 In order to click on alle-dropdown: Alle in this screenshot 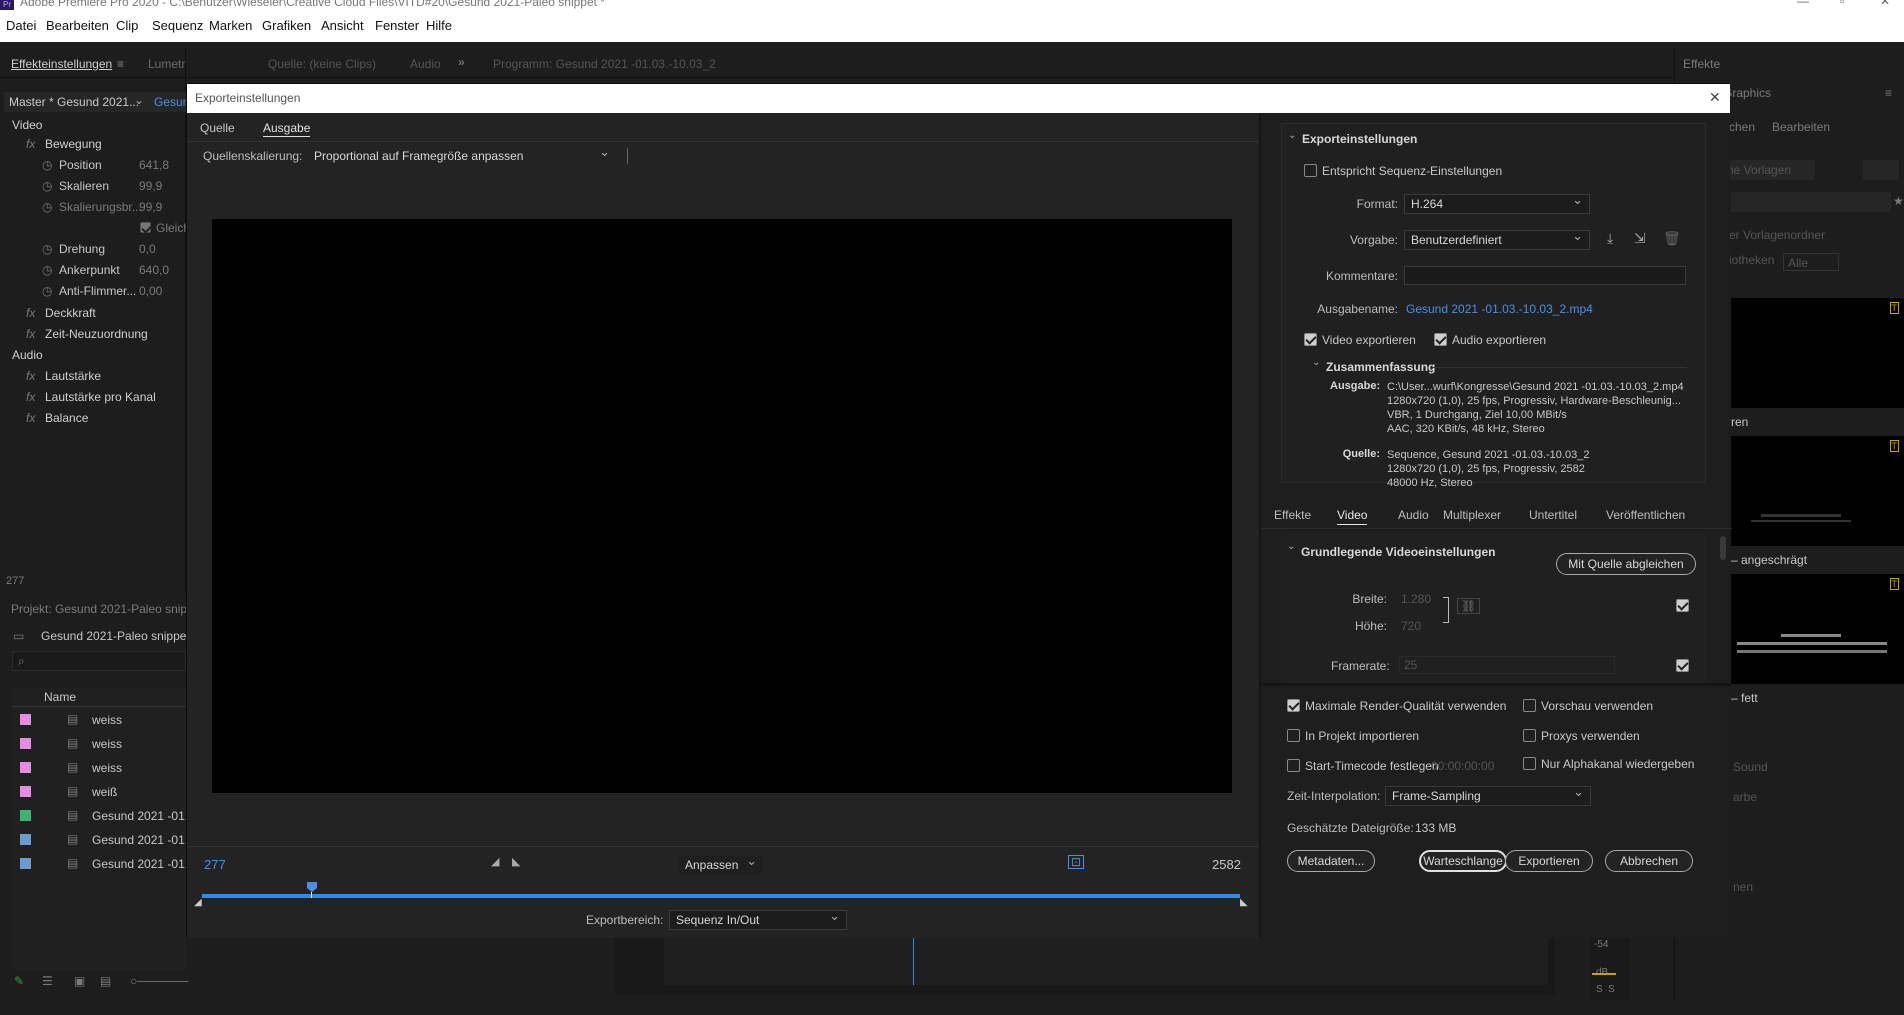, I will do `click(1811, 262)`.